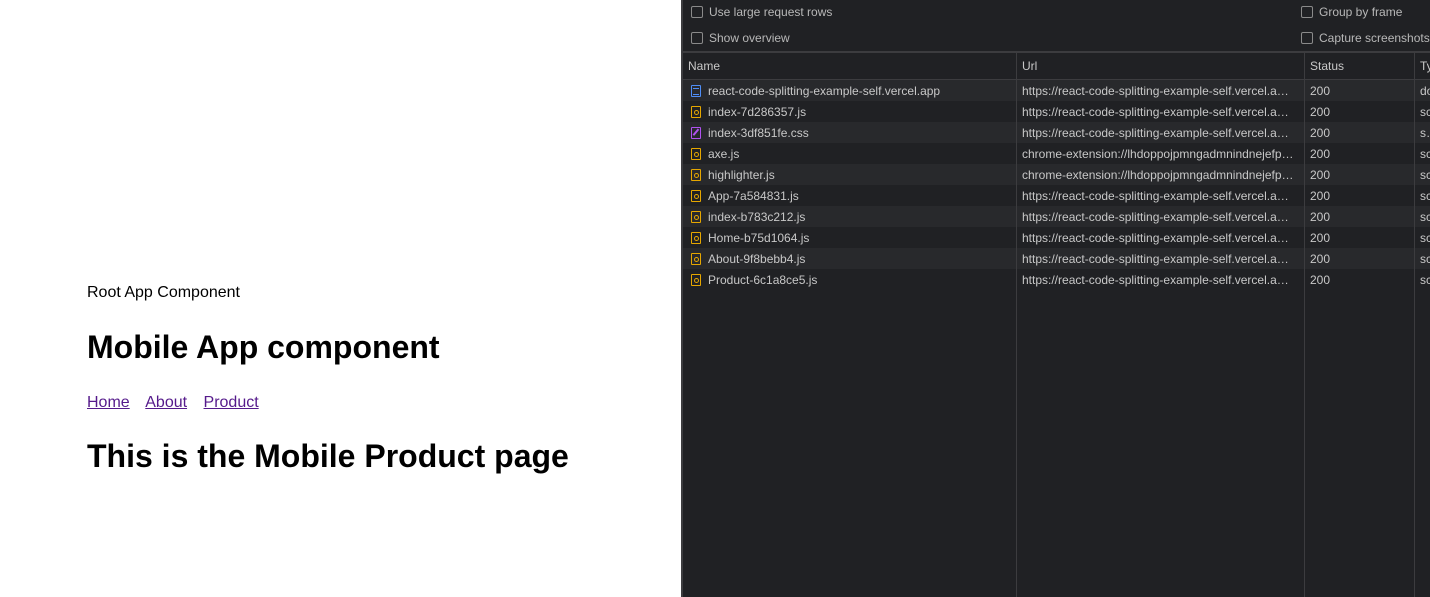 Image resolution: width=1430 pixels, height=597 pixels. I want to click on large-rows-checkbox: Use large request rows, so click(761, 12).